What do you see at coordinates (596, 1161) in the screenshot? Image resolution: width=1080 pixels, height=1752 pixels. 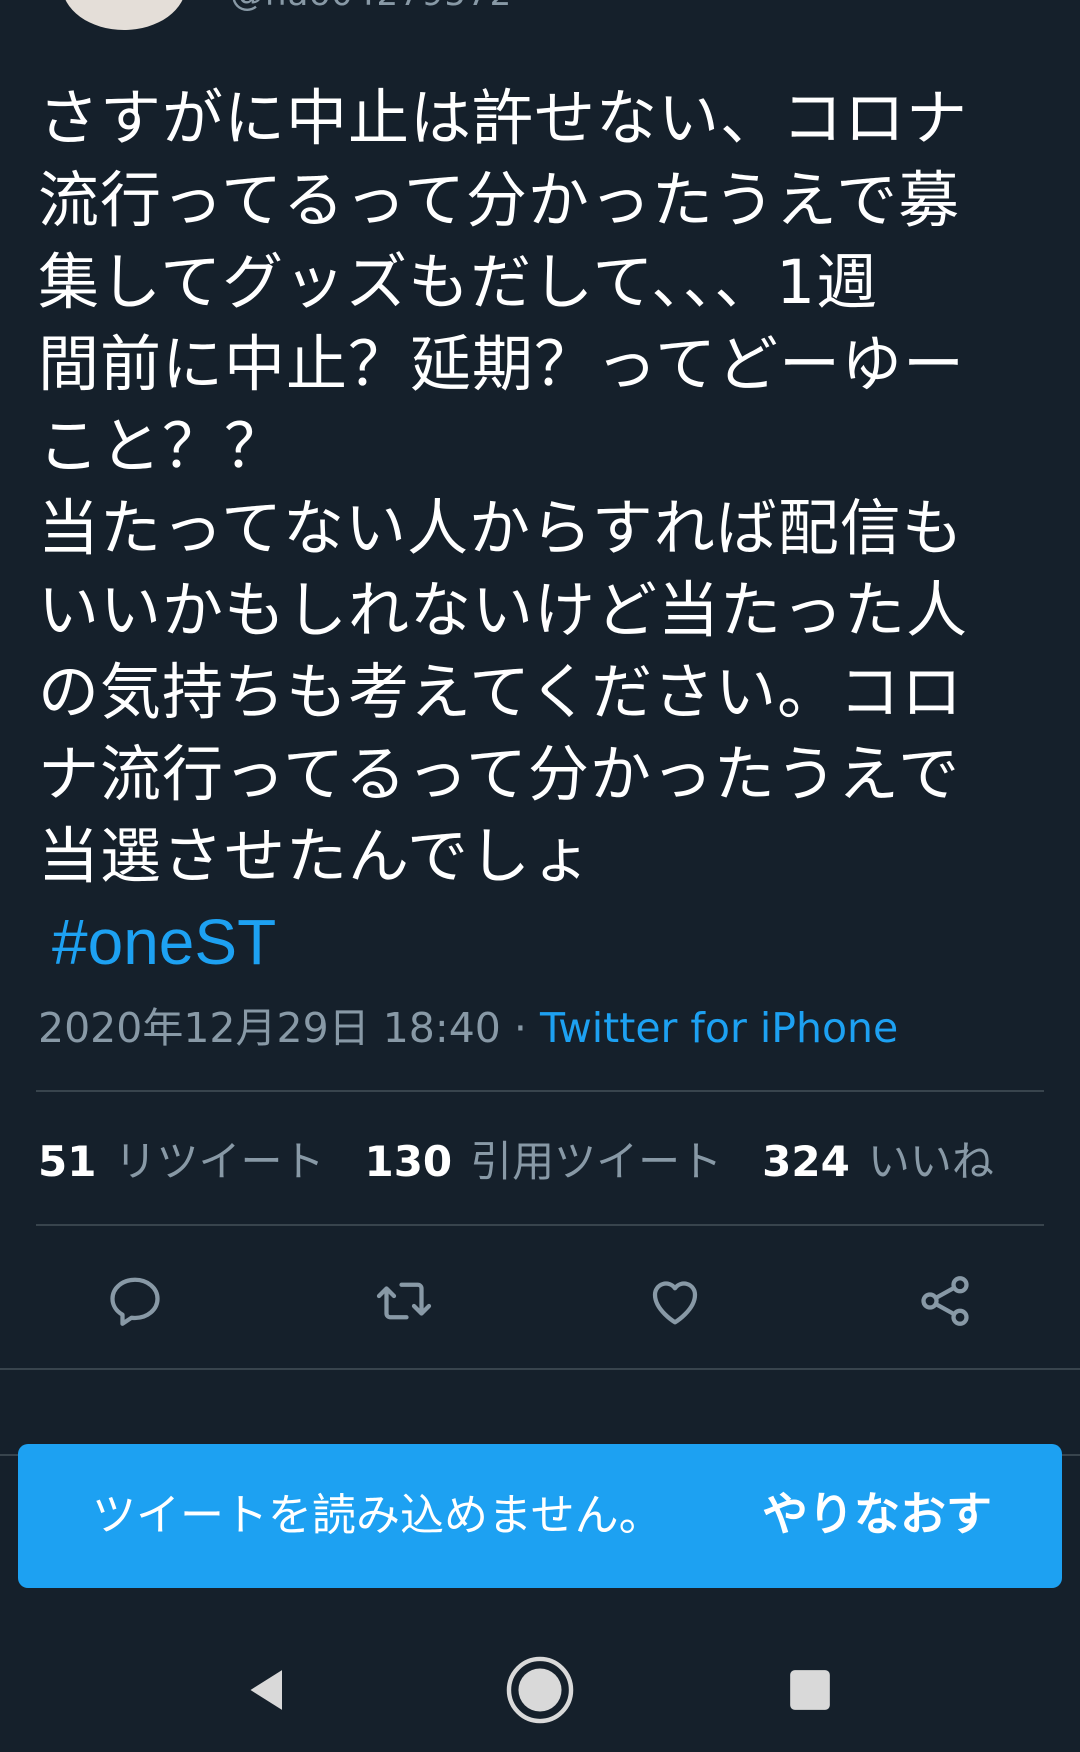 I see `quotes-label: 引用ツイート` at bounding box center [596, 1161].